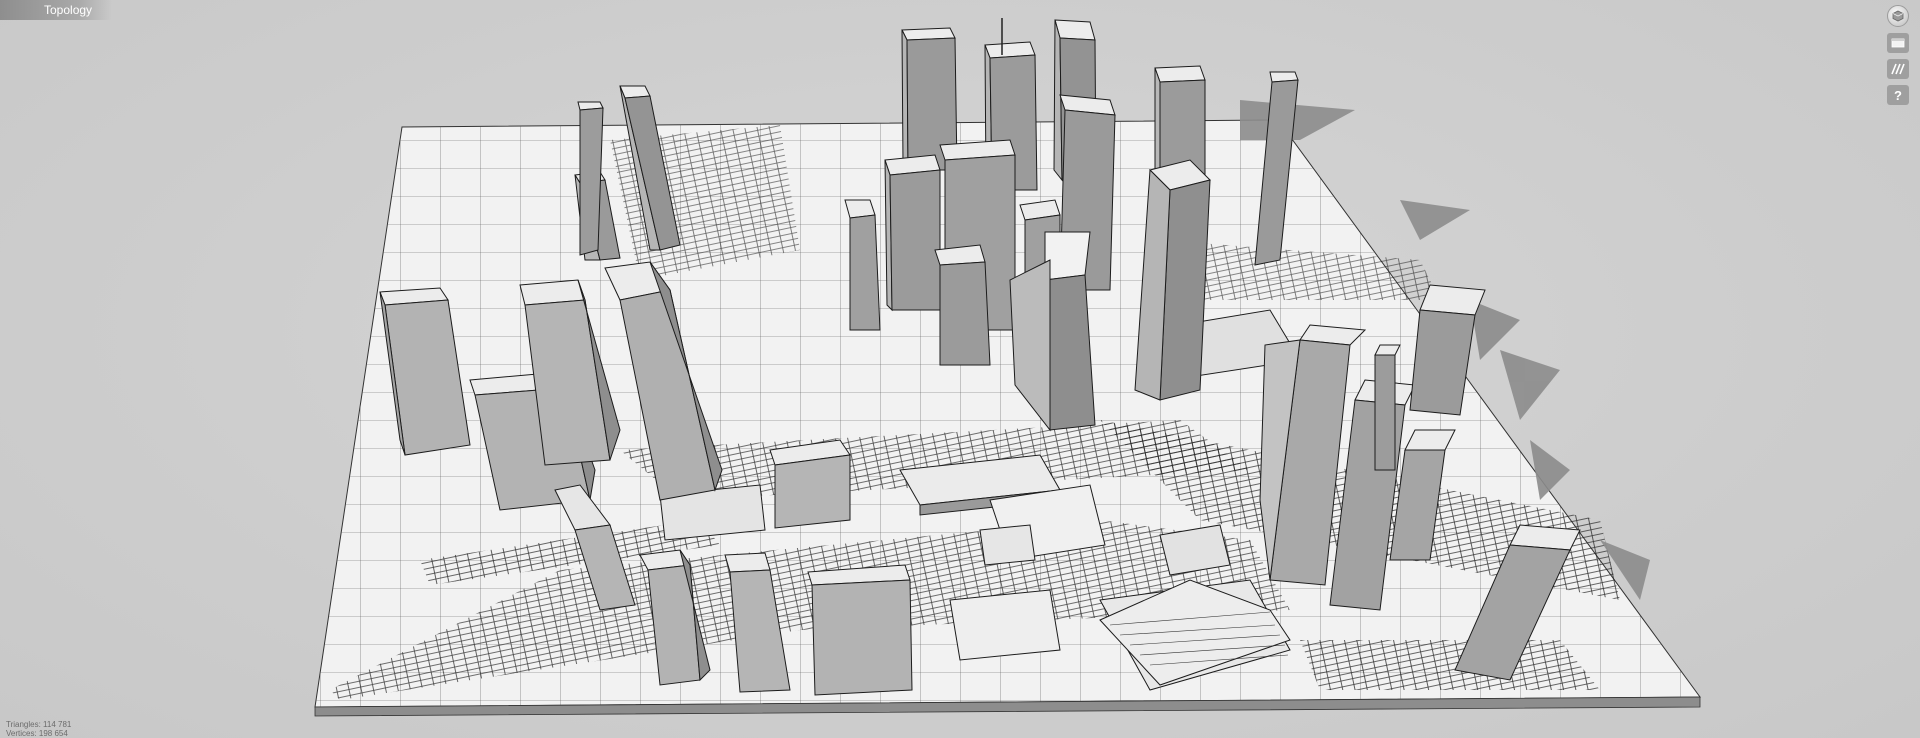 The width and height of the screenshot is (1920, 738). I want to click on topology-mode-tab: Topology, so click(56, 10).